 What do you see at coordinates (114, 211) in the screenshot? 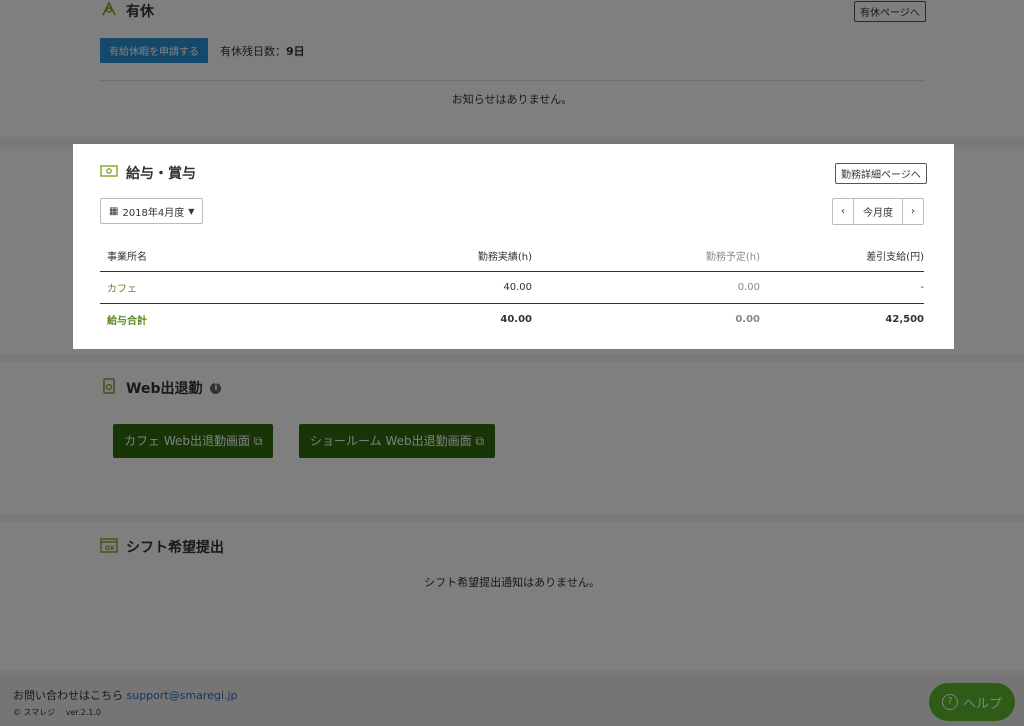
I see `calendar-small-icon: ▦` at bounding box center [114, 211].